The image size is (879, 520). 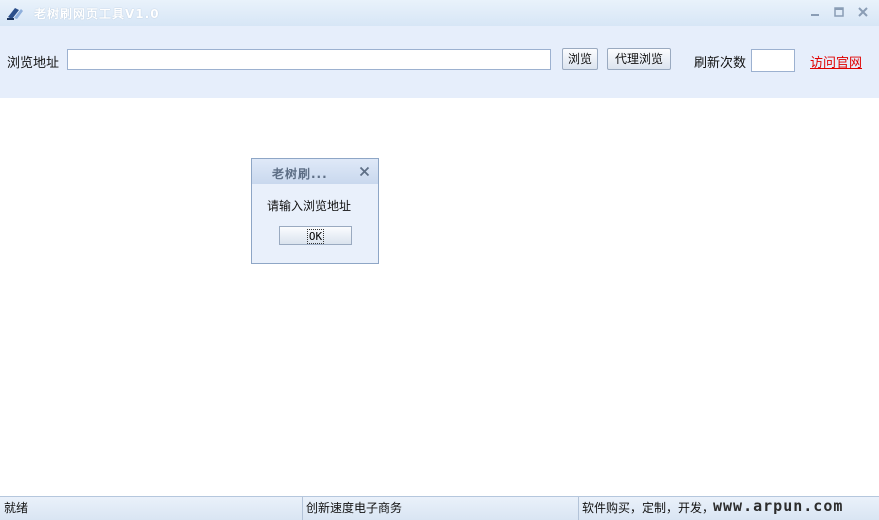 I want to click on status-service: 软件购买，定制，开发，, so click(x=648, y=508).